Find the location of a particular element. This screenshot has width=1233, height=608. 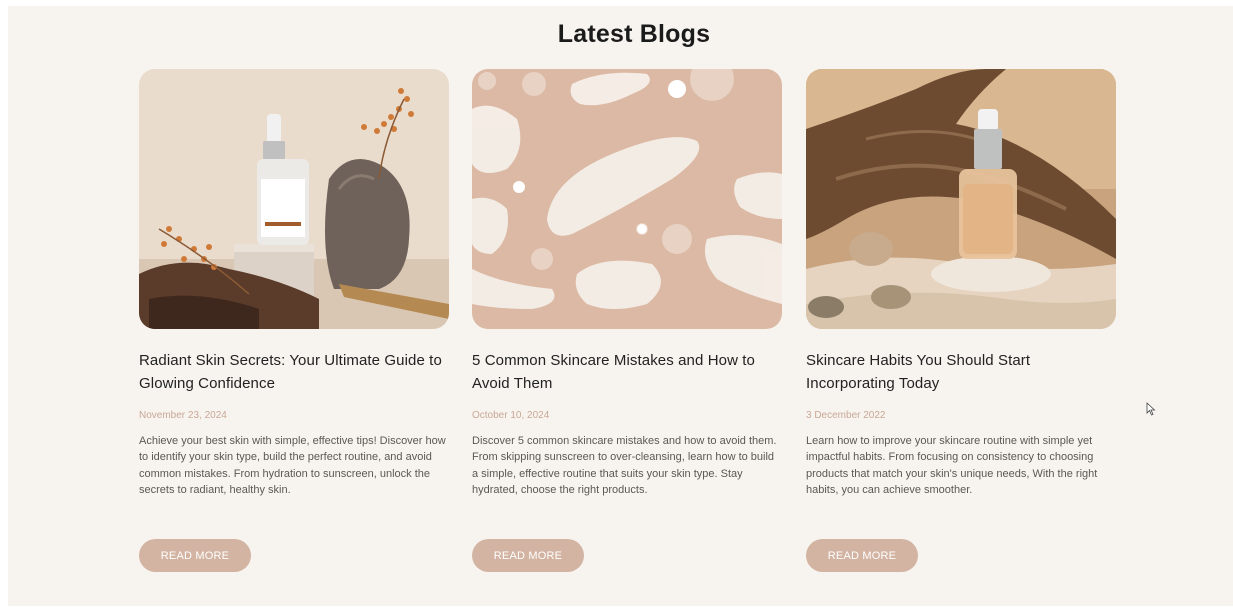

mouse-pointer-icon is located at coordinates (1151, 409).